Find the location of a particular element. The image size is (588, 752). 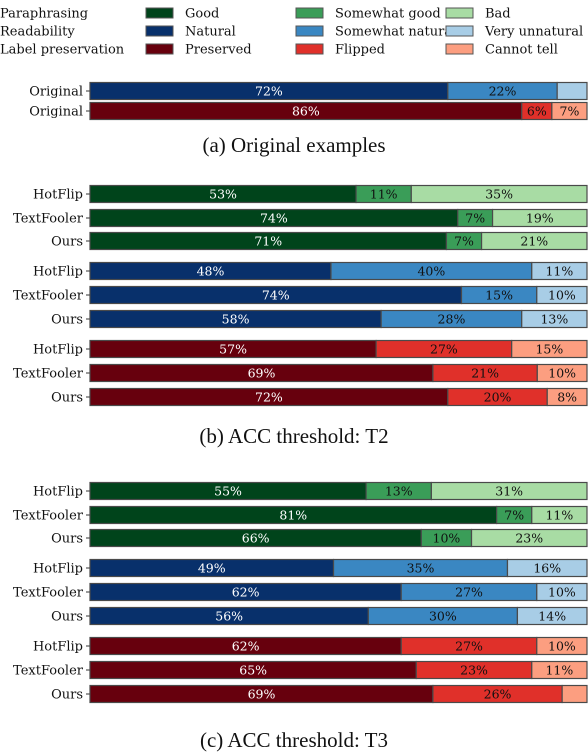

bar-row-label-preservation-textfooler: TextFooler 69% 21% 10% is located at coordinates (300, 373).